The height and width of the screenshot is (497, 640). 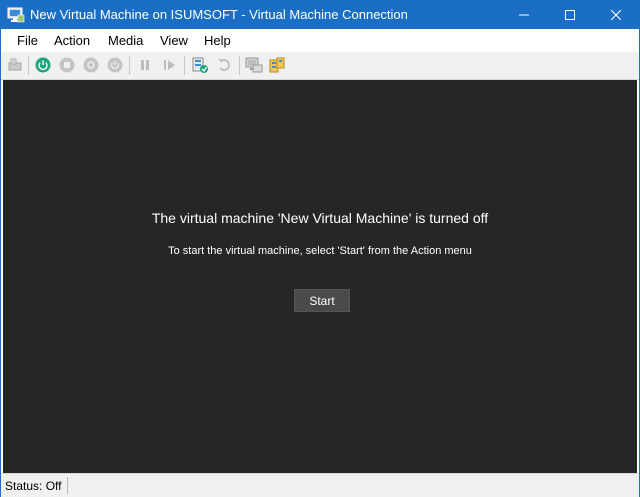 I want to click on share-toolbar-button, so click(x=277, y=65).